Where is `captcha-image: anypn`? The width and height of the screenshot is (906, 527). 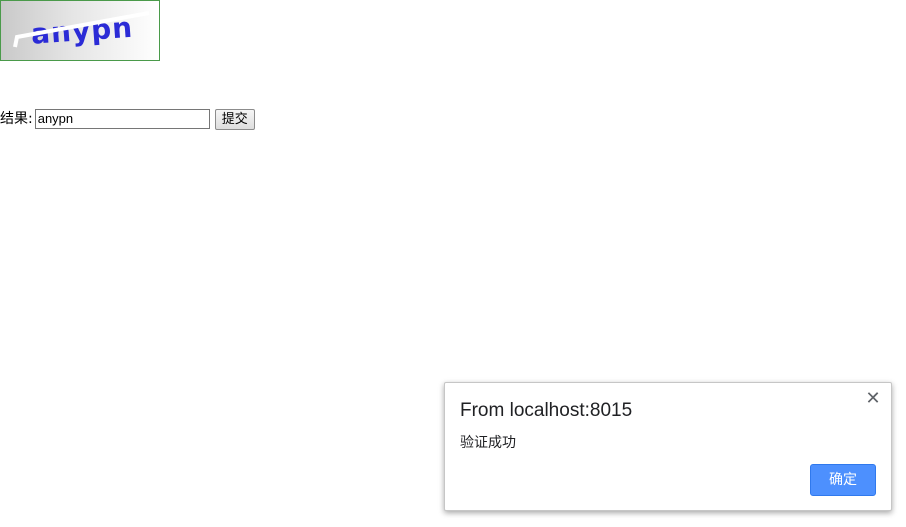
captcha-image: anypn is located at coordinates (80, 30).